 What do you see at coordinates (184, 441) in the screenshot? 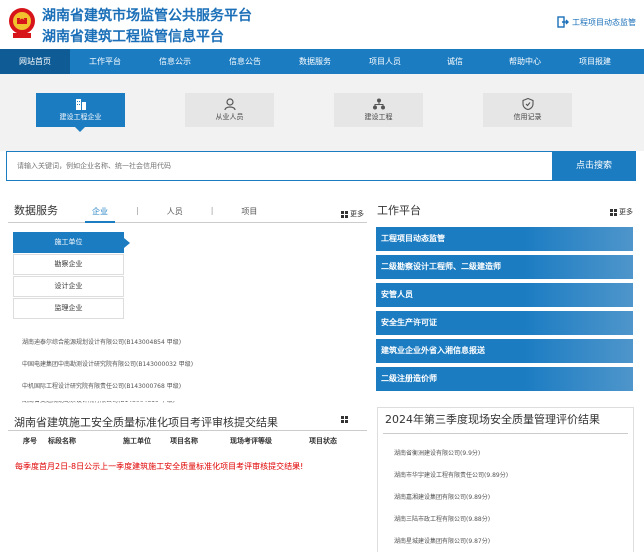
I see `col-header-project: 项目名称` at bounding box center [184, 441].